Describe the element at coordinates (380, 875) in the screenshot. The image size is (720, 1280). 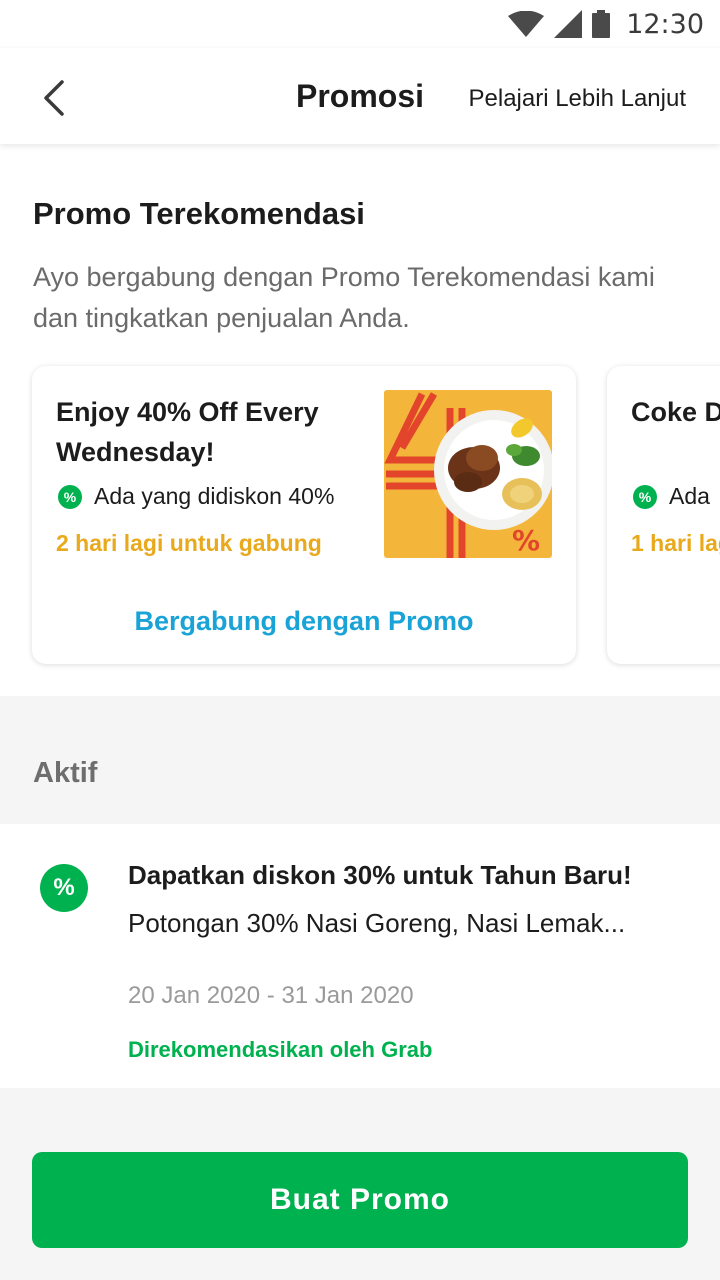
I see `promo-title: Dapatkan diskon 30% untuk Tahun Baru!` at that location.